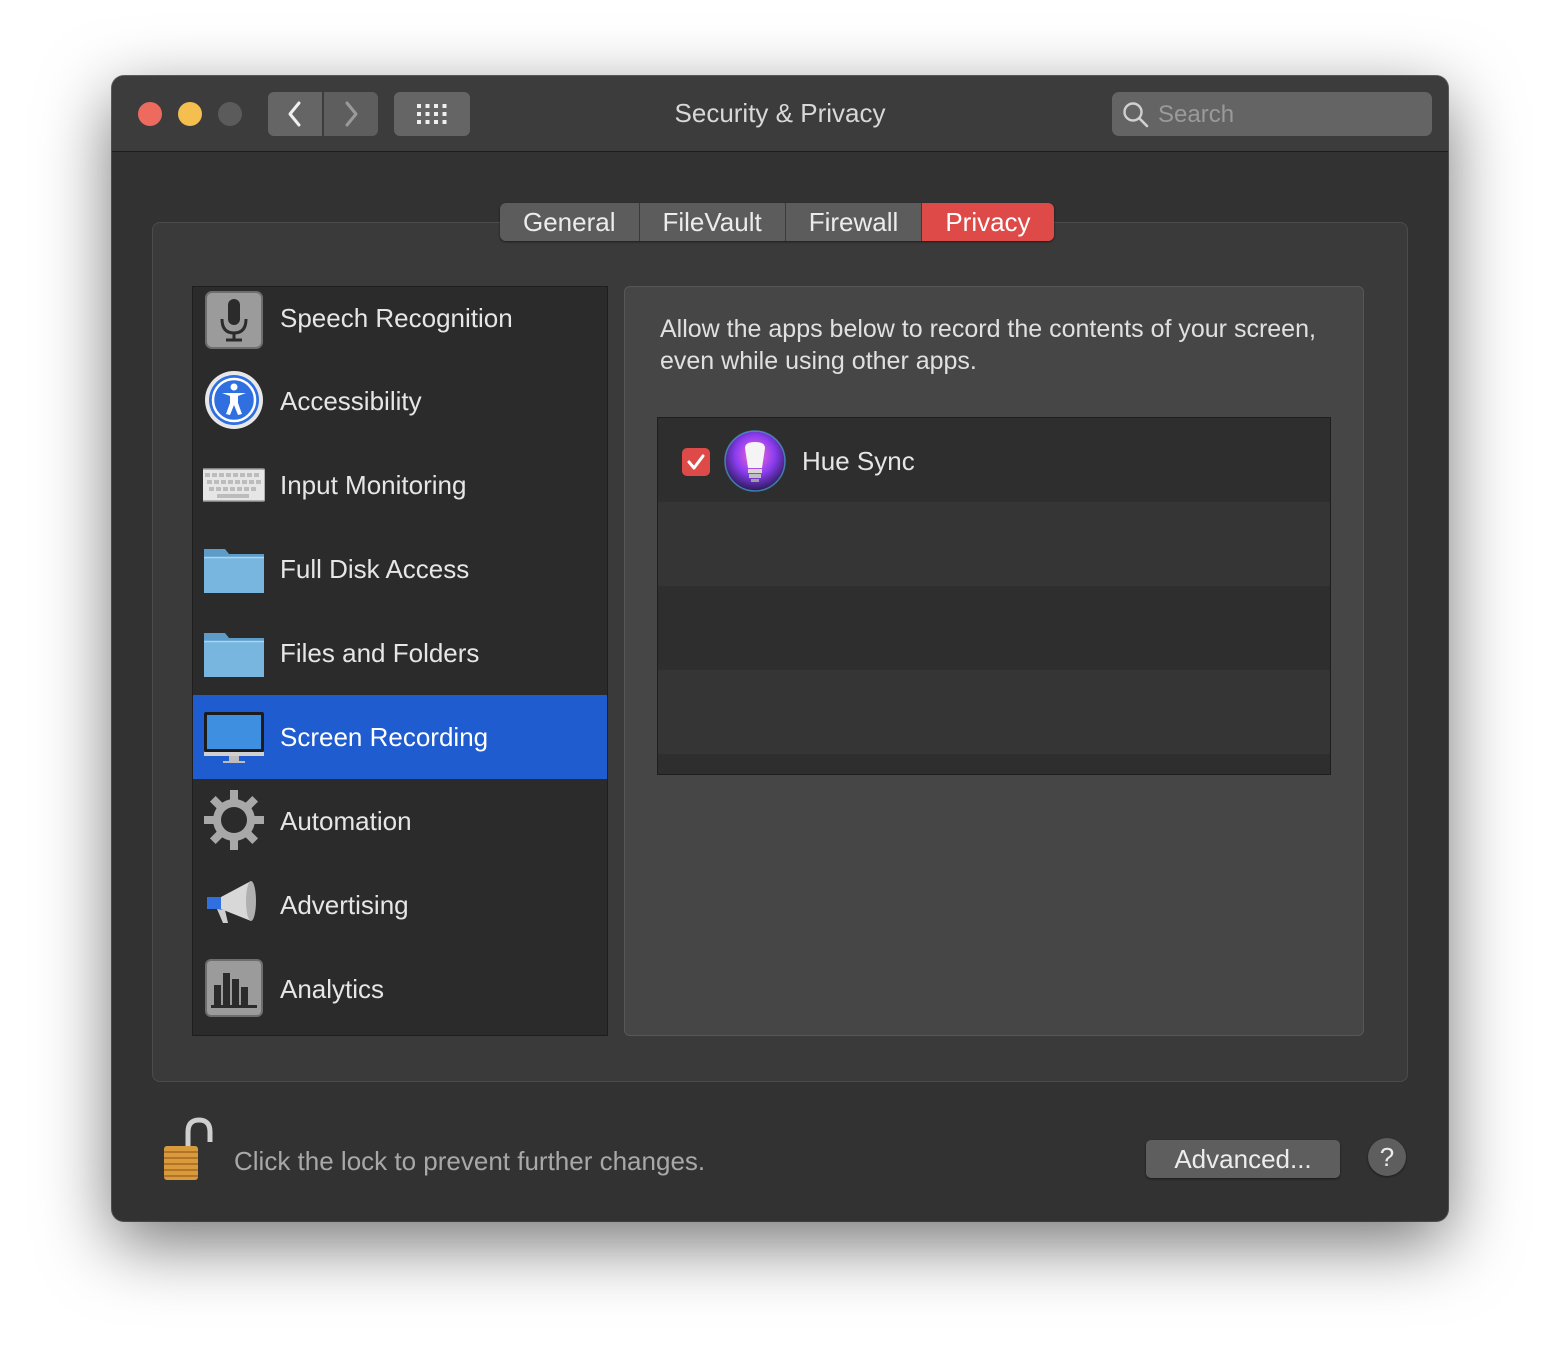 This screenshot has width=1560, height=1370. I want to click on tab-firewall: Firewall, so click(854, 222).